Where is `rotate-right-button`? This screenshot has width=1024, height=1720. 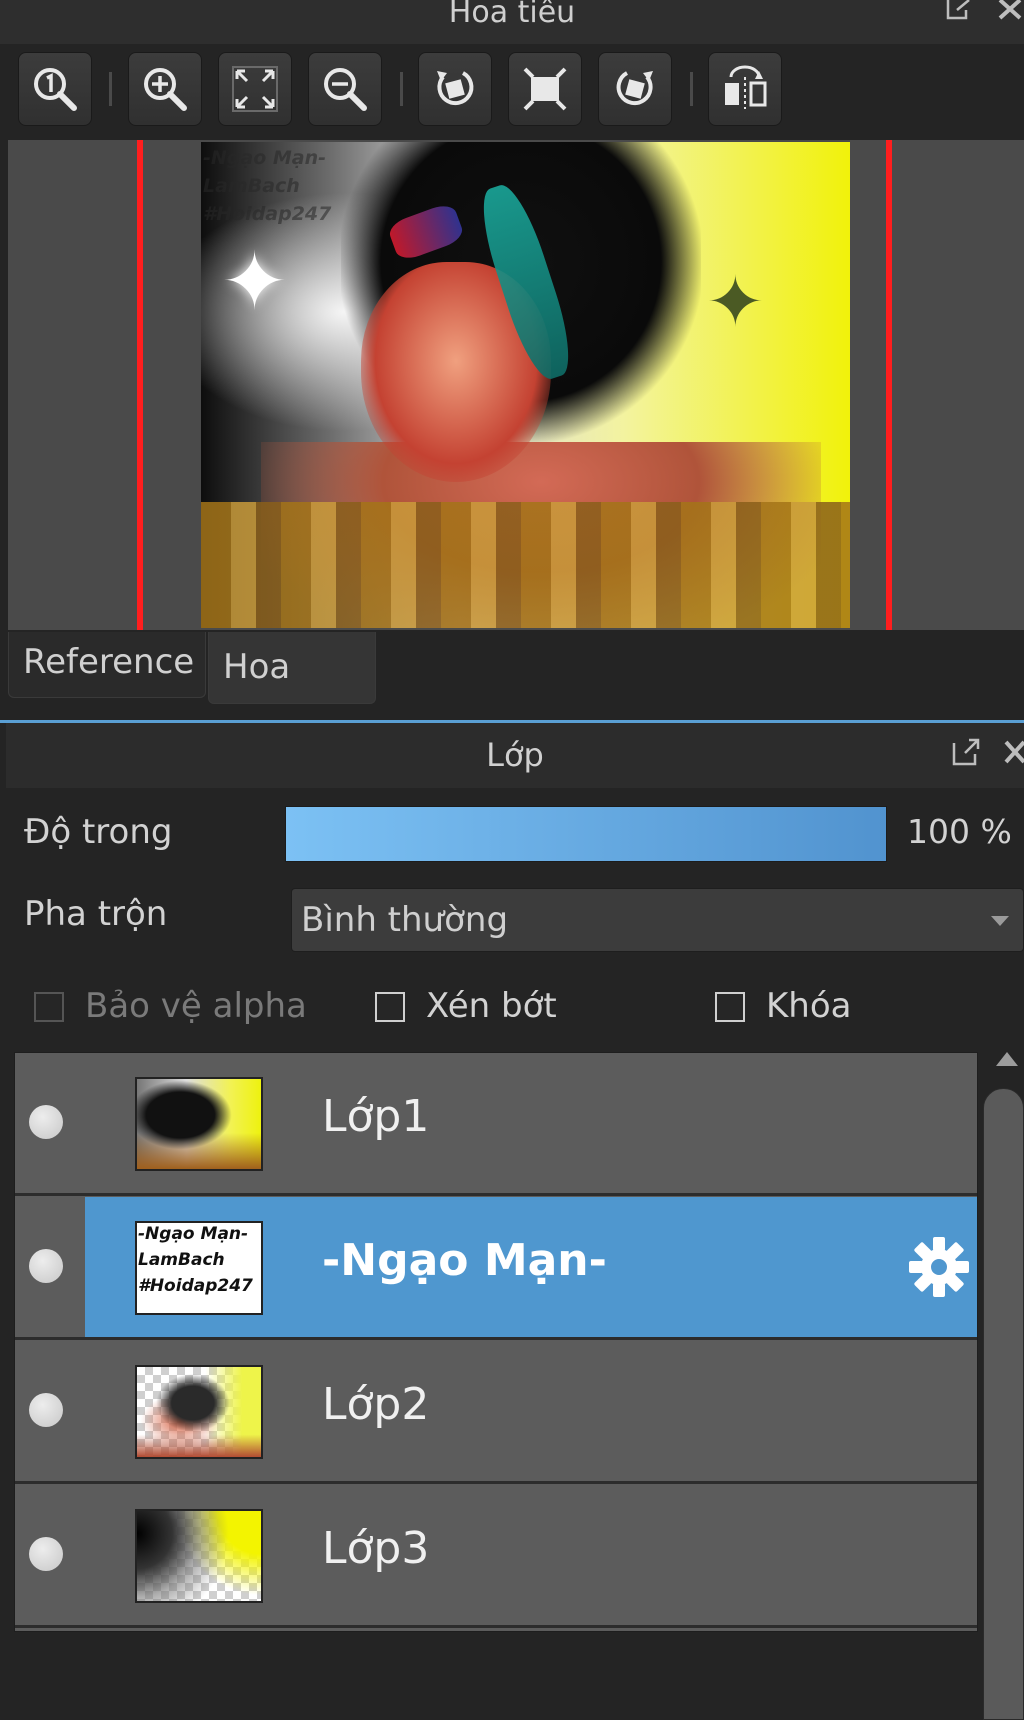 rotate-right-button is located at coordinates (635, 89).